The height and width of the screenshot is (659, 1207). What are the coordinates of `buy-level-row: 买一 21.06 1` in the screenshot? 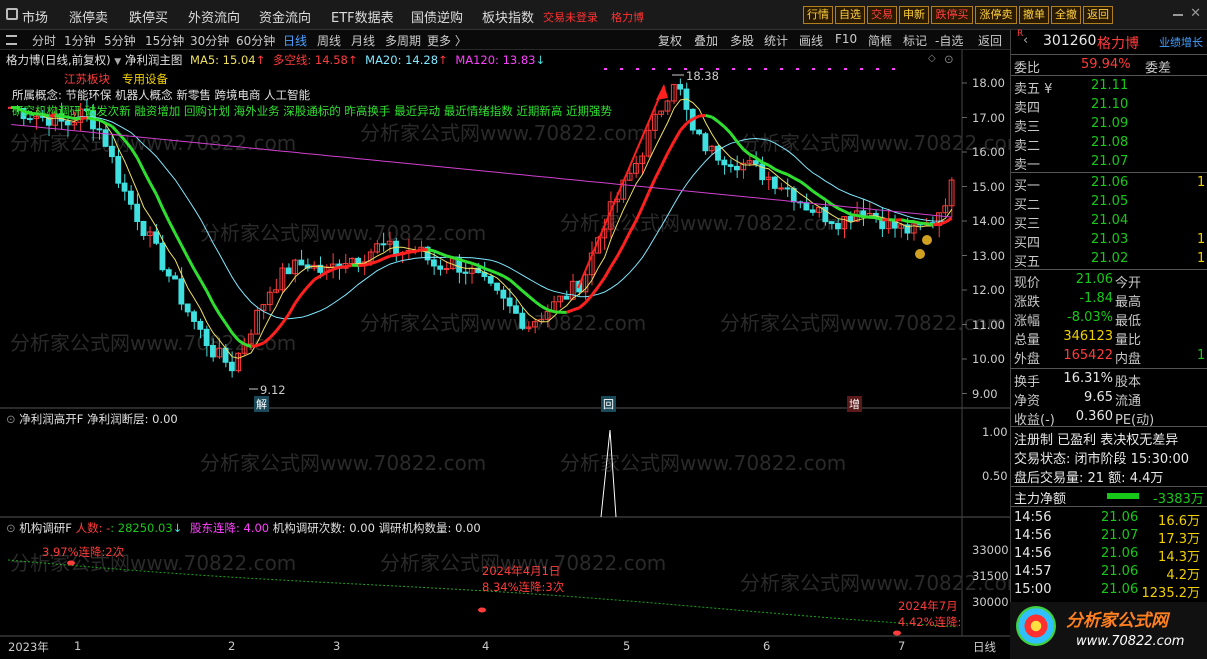 It's located at (1109, 184).